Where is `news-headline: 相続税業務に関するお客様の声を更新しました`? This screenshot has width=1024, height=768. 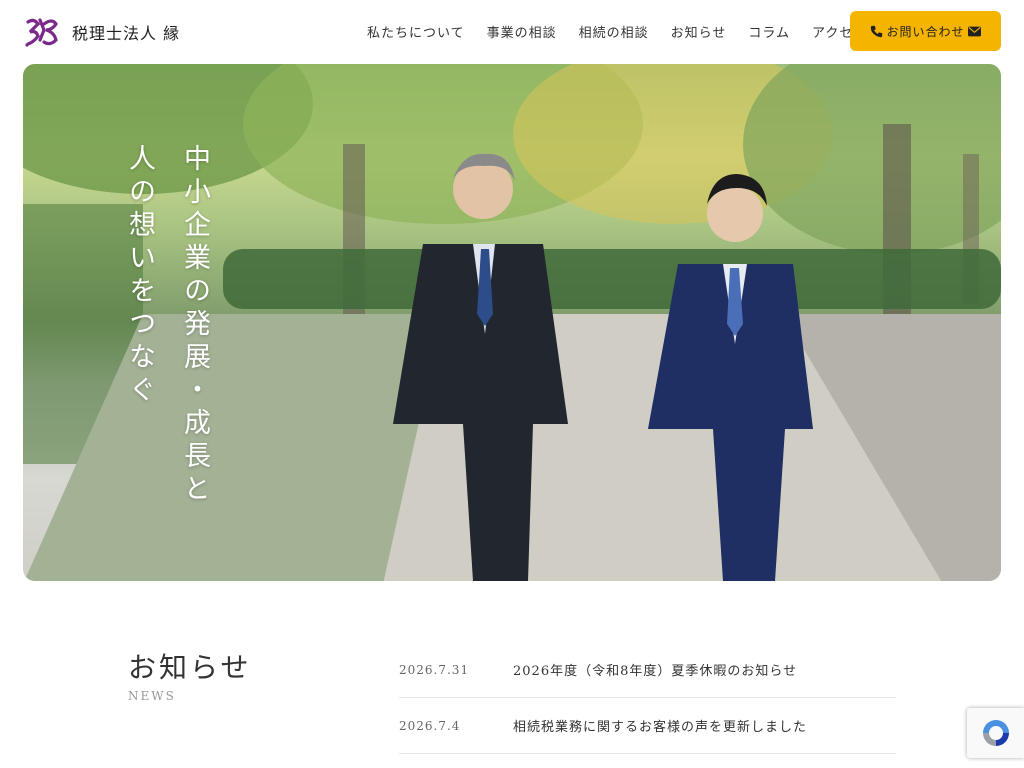
news-headline: 相続税業務に関するお客様の声を更新しました is located at coordinates (660, 725).